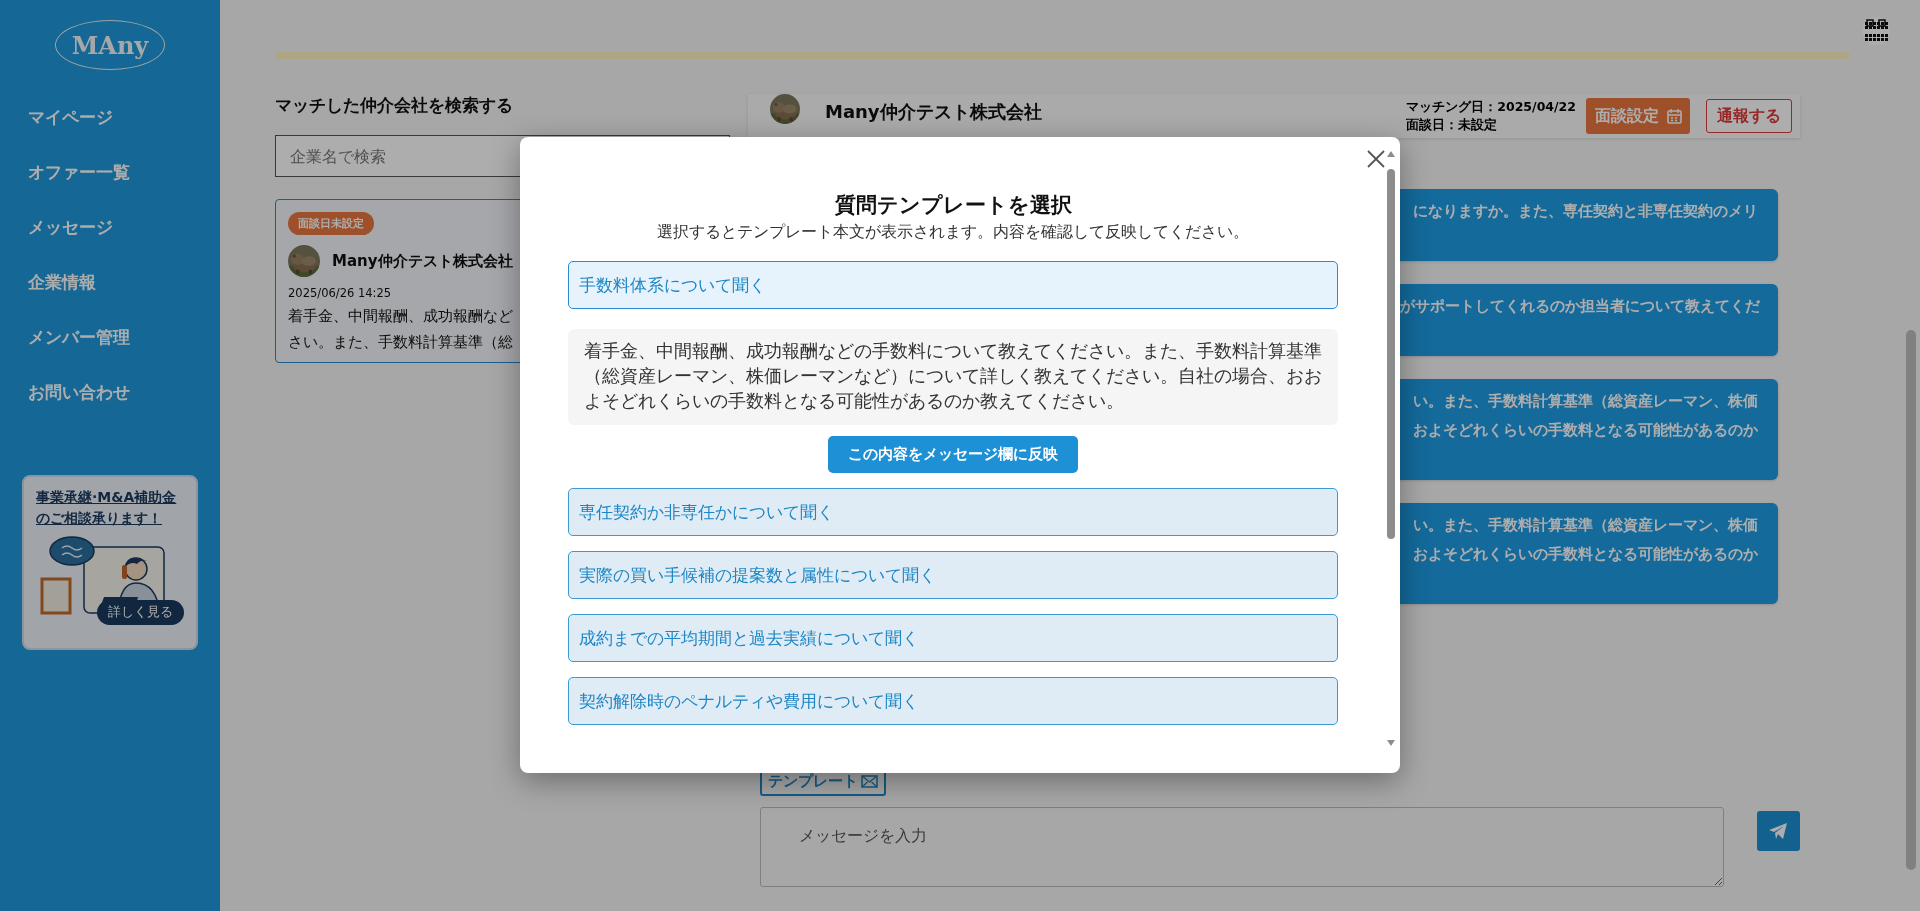 This screenshot has width=1920, height=911. Describe the element at coordinates (400, 316) in the screenshot. I see `message-preview: 着手金、中間報酬、成功報酬など` at that location.